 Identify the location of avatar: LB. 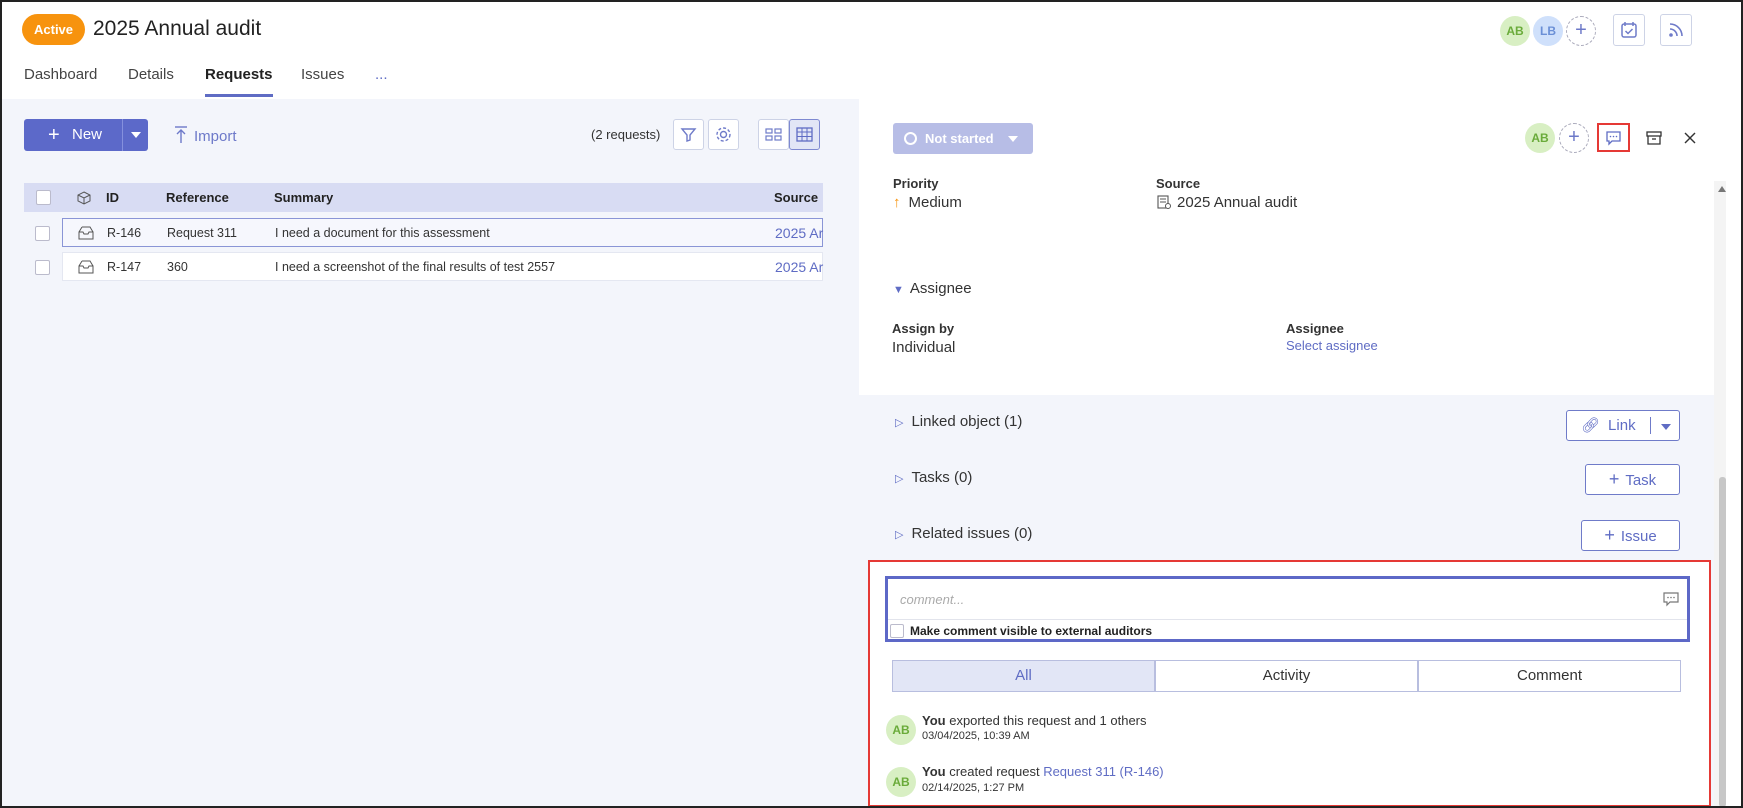
(1548, 31).